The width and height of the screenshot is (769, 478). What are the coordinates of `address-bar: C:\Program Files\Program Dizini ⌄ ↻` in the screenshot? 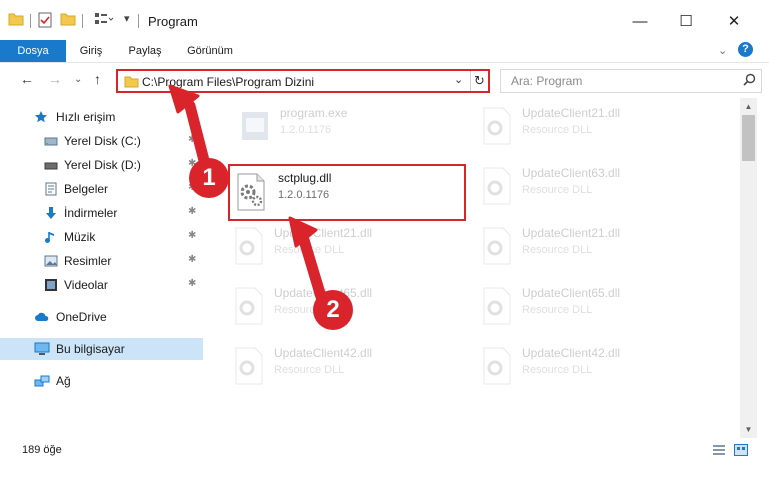 It's located at (303, 81).